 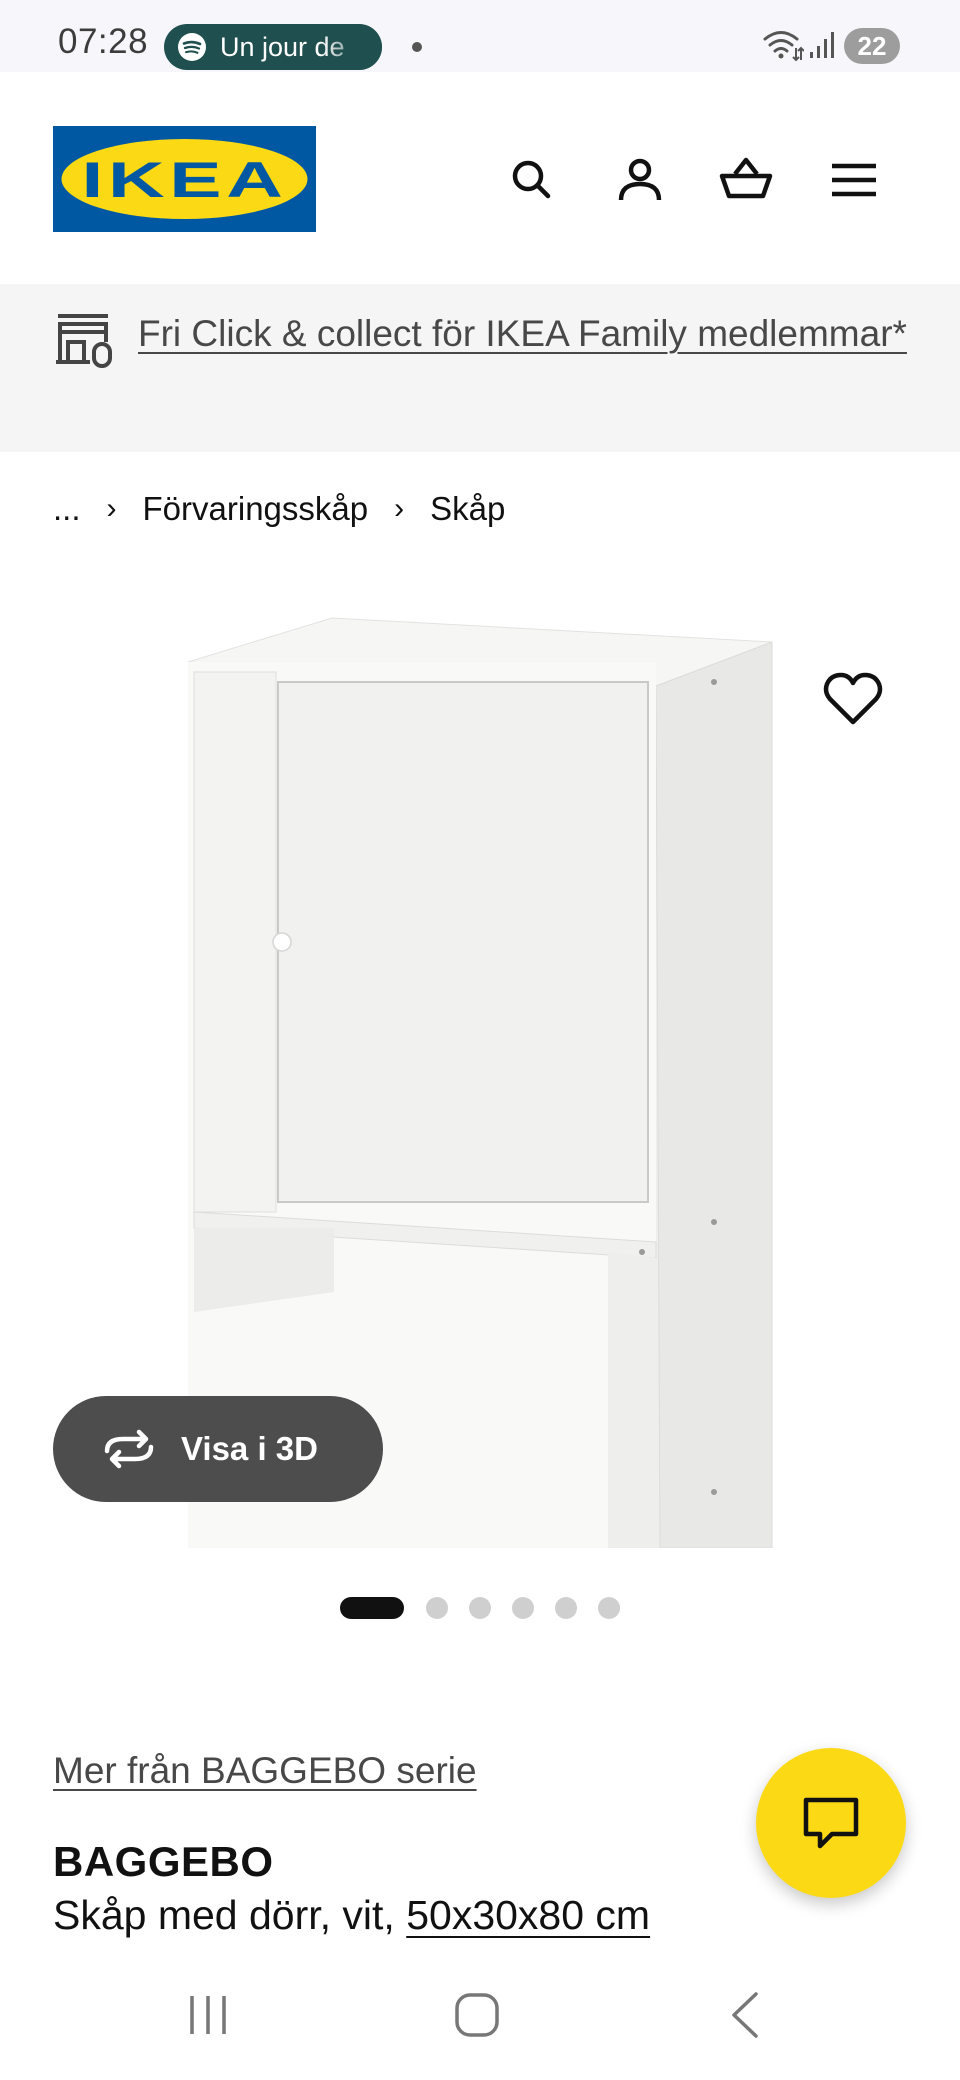 I want to click on status-bar: 07:28 Un jour de 22, so click(x=480, y=36).